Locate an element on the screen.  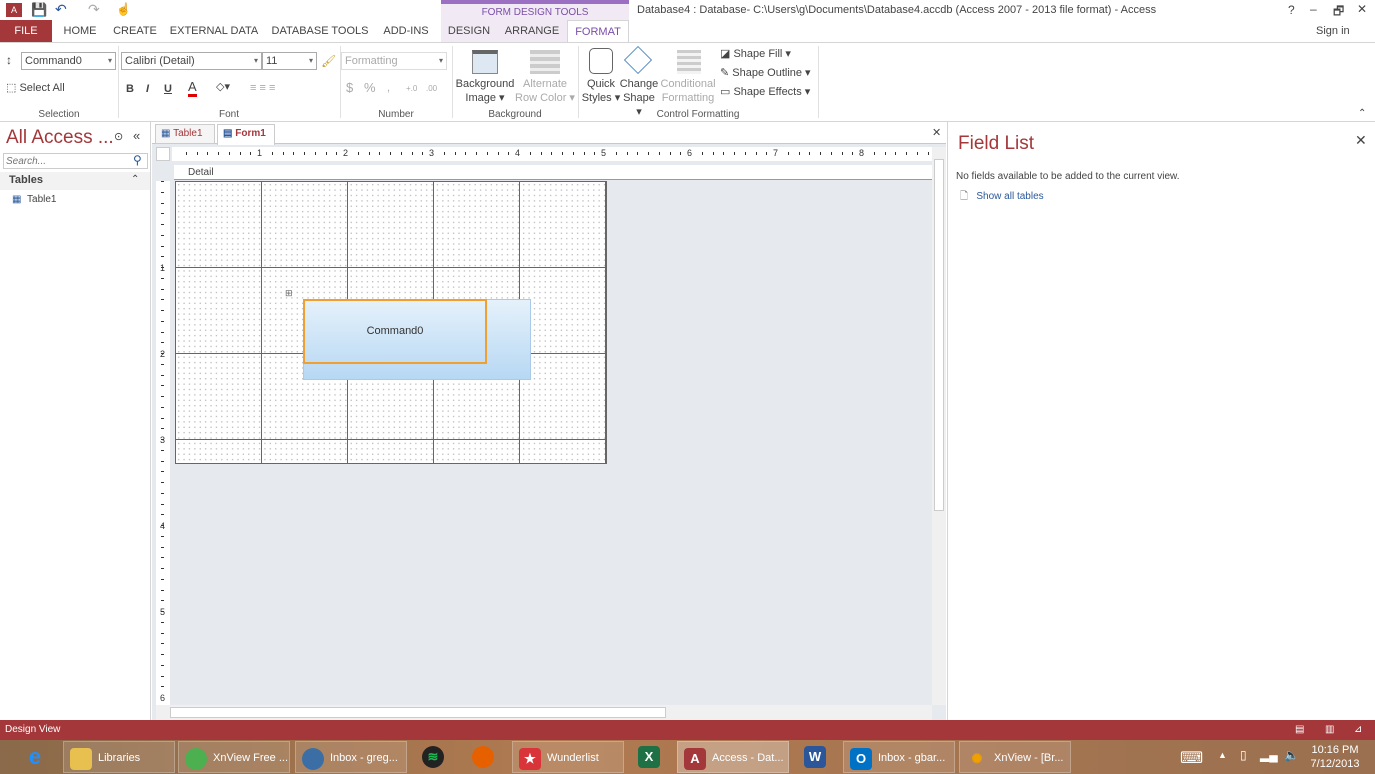
horizontal-ruler: 1 2 3 4 5 6 7 8 is located at coordinates (642, 154).